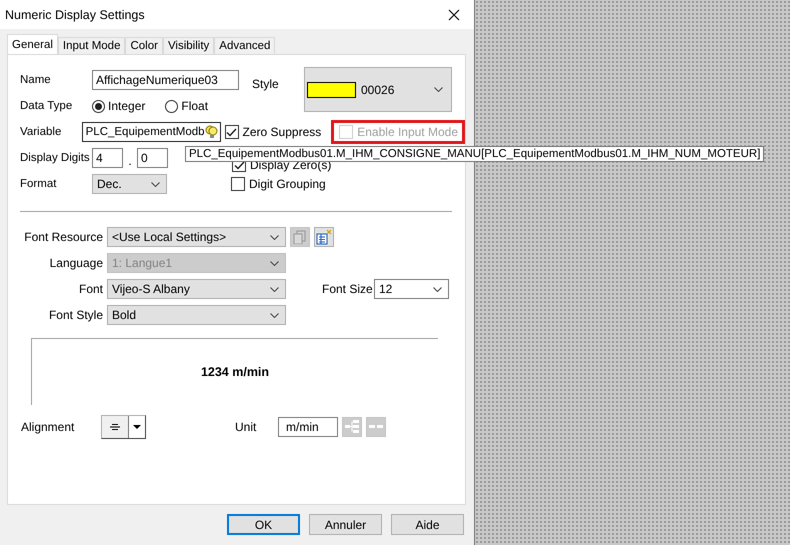 This screenshot has height=545, width=790. I want to click on align-center-icon, so click(115, 427).